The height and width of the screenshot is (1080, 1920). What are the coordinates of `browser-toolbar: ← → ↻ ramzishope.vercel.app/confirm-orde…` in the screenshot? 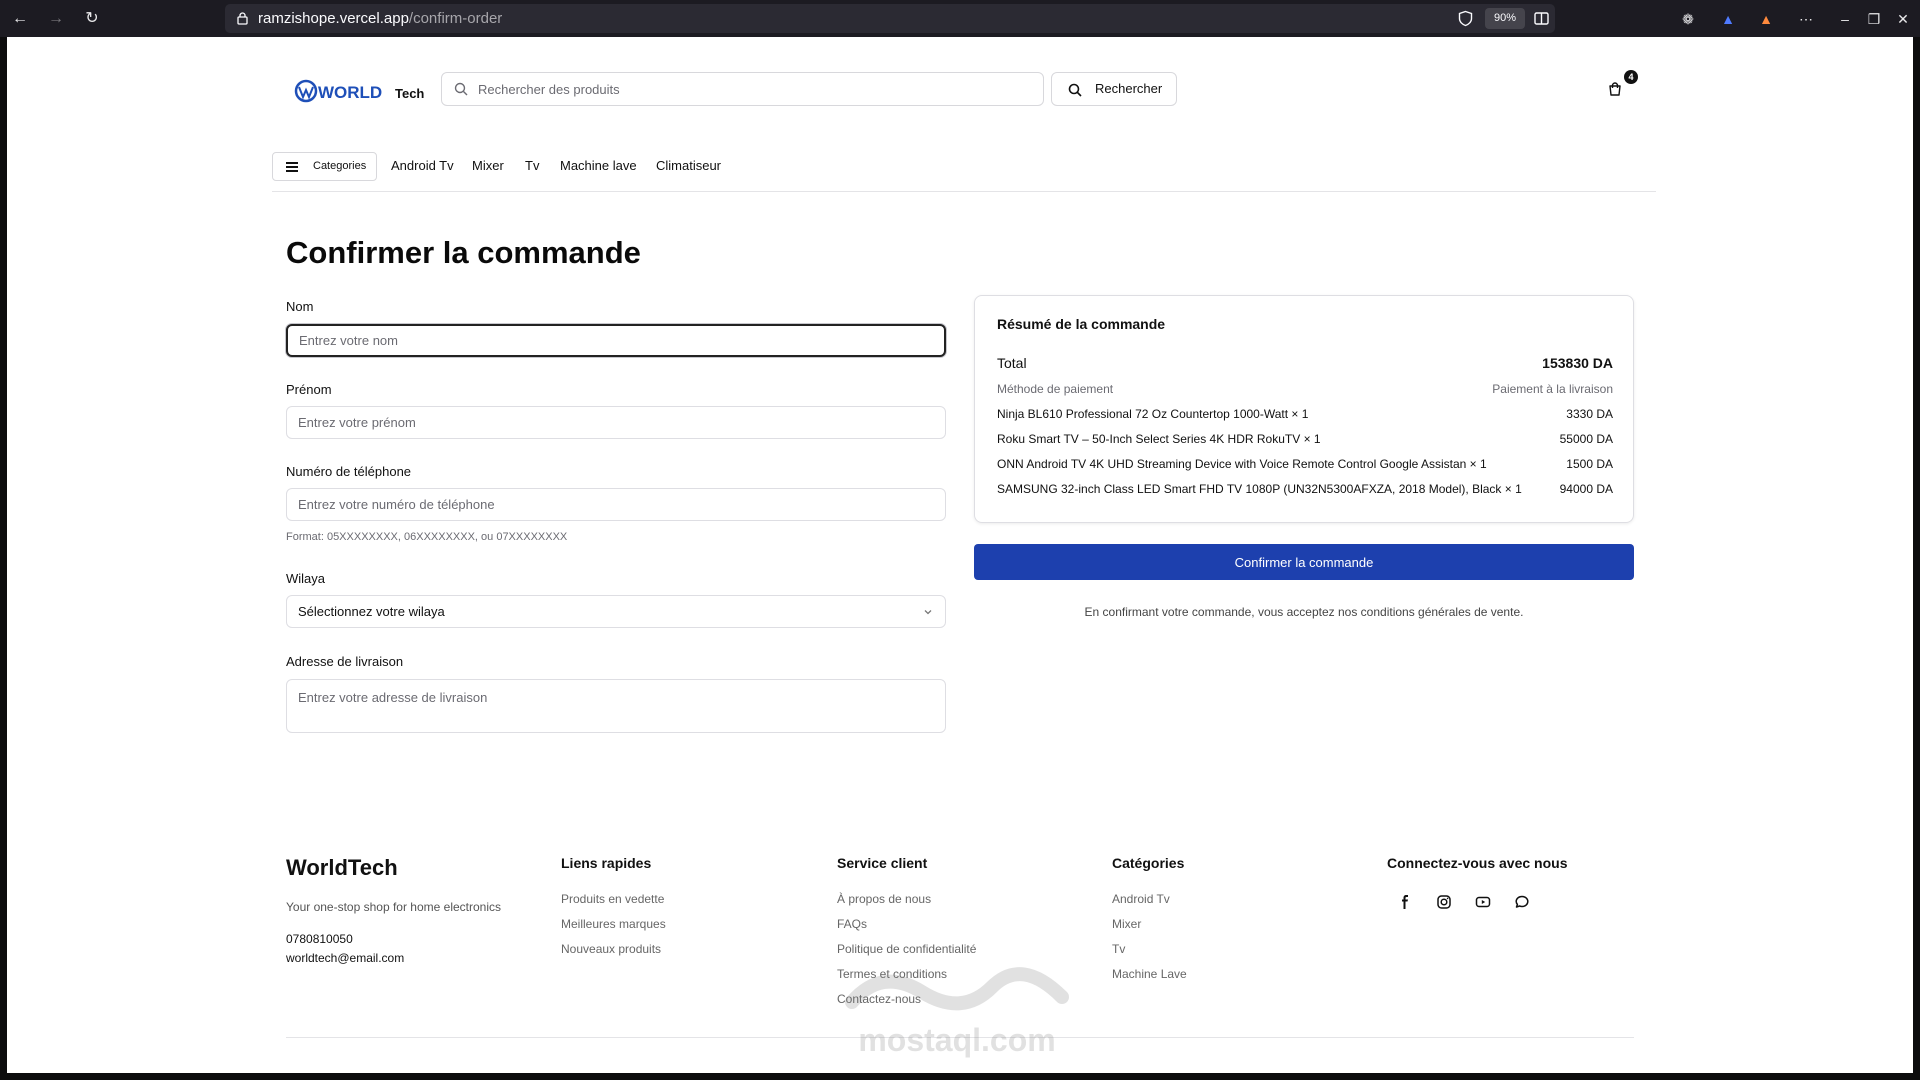 It's located at (960, 18).